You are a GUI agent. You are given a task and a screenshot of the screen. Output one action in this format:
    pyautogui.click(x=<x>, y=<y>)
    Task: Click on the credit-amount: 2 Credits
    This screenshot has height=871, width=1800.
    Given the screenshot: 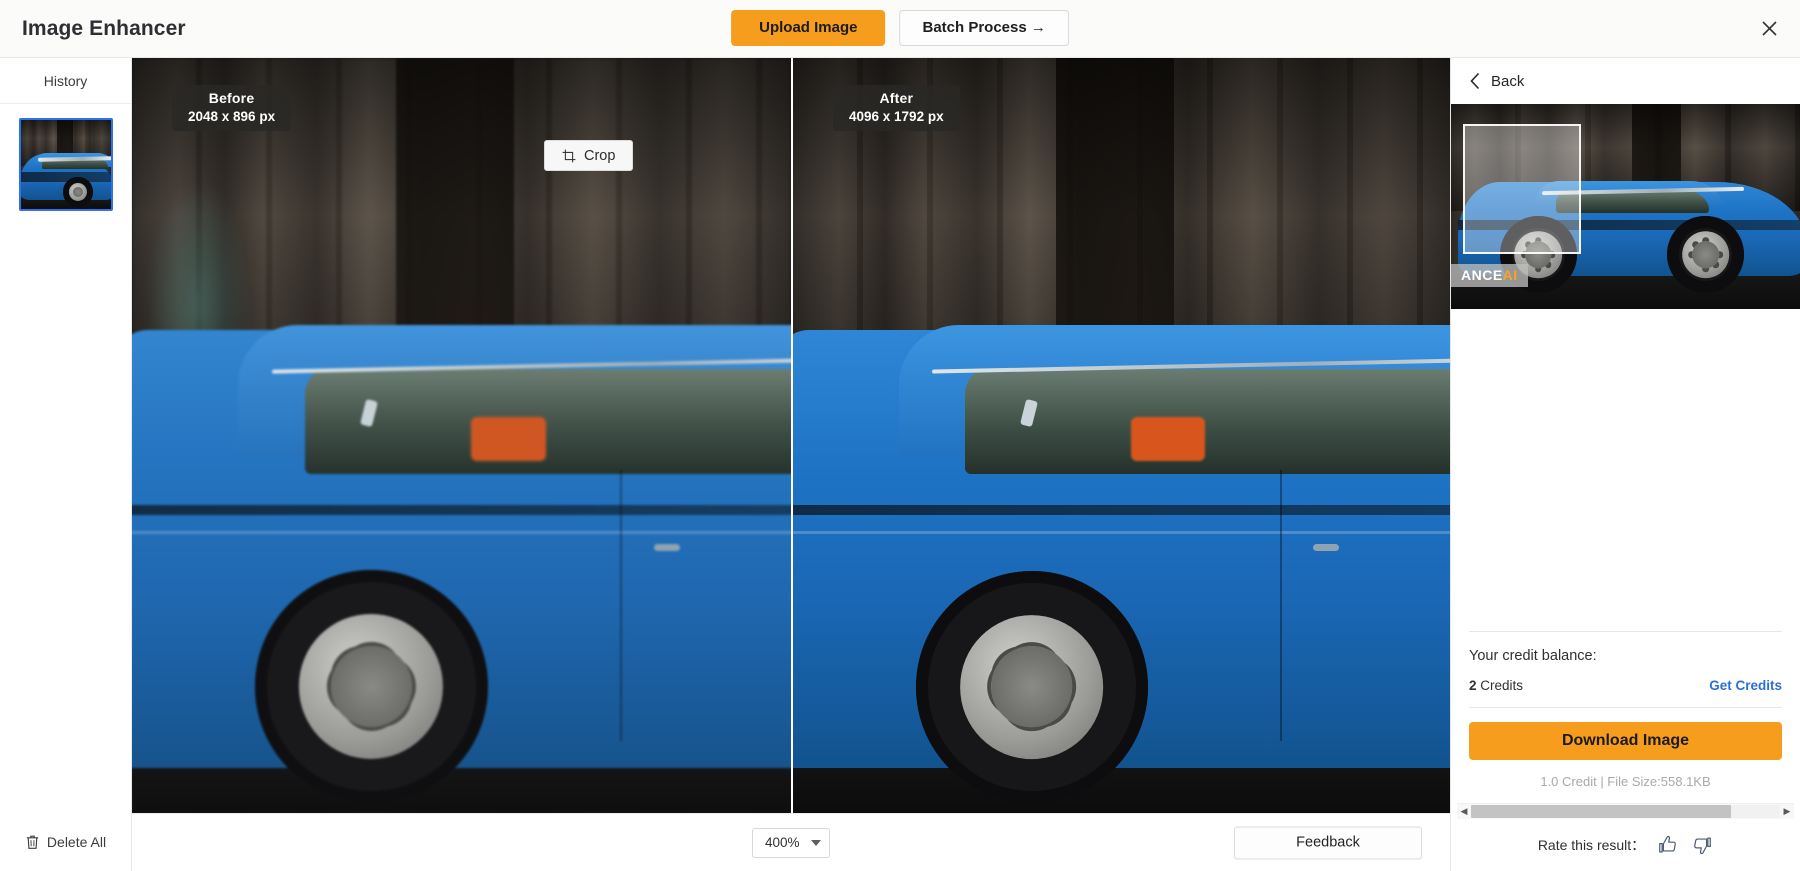 What is the action you would take?
    pyautogui.click(x=1496, y=685)
    